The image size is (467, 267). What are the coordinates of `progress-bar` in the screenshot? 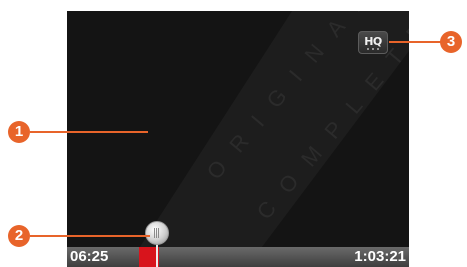 It's located at (239, 257).